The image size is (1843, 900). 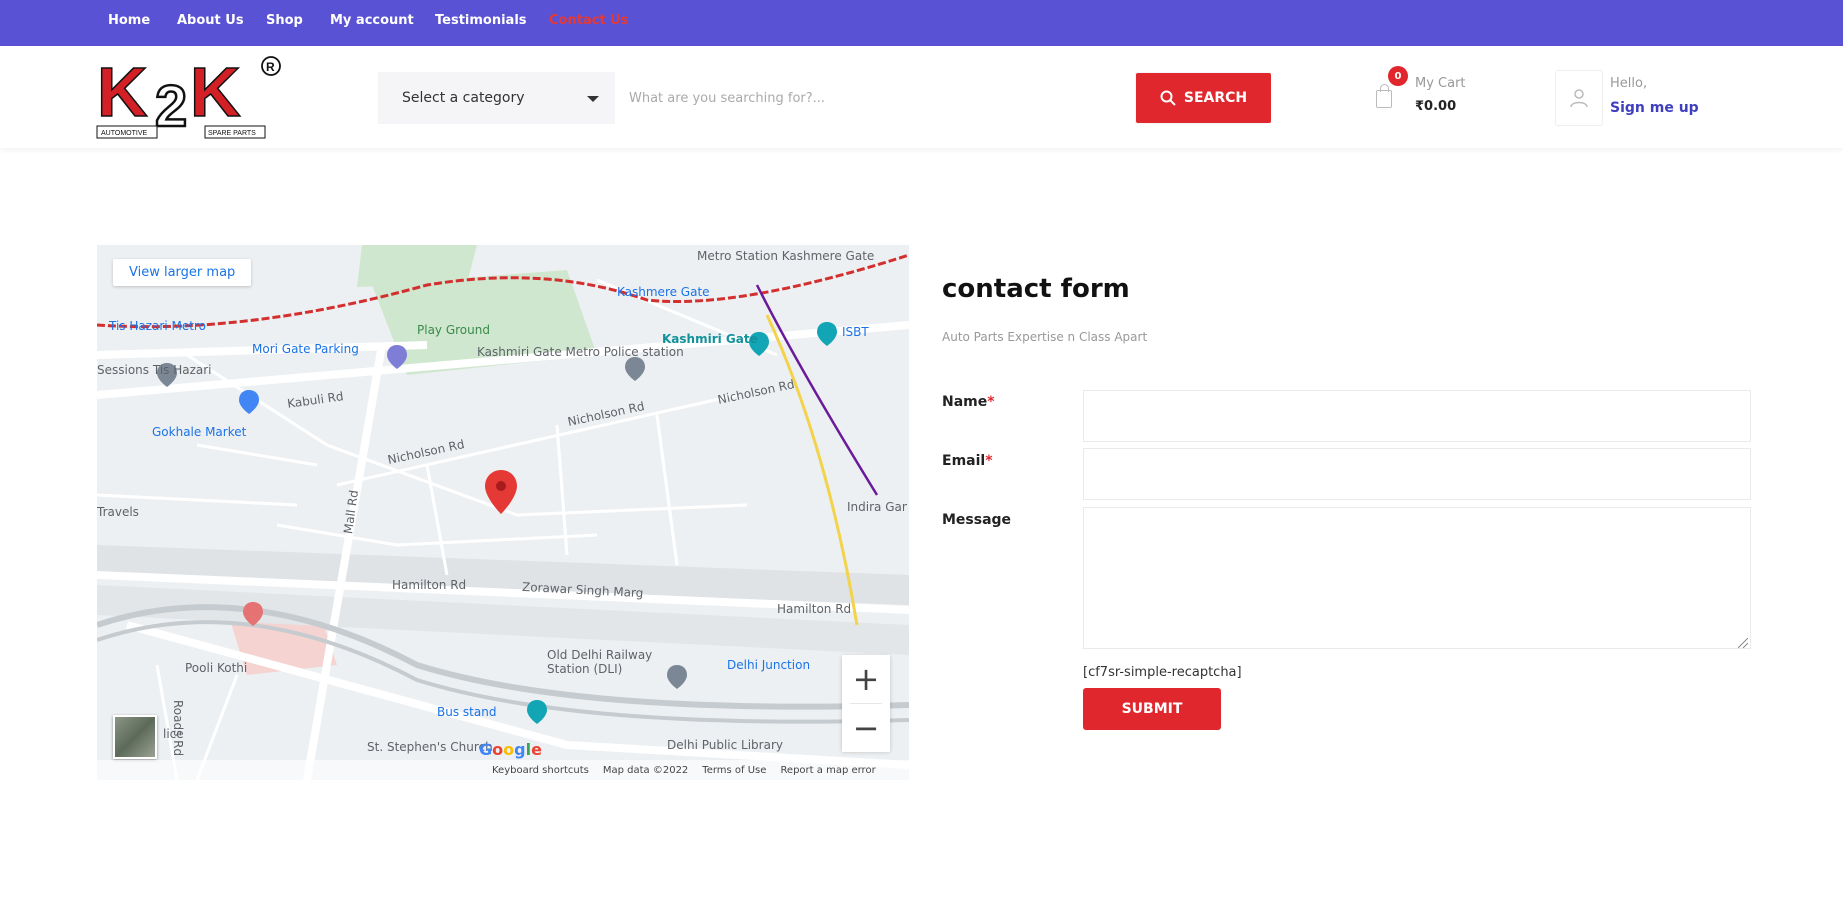 I want to click on search-input, so click(x=875, y=98).